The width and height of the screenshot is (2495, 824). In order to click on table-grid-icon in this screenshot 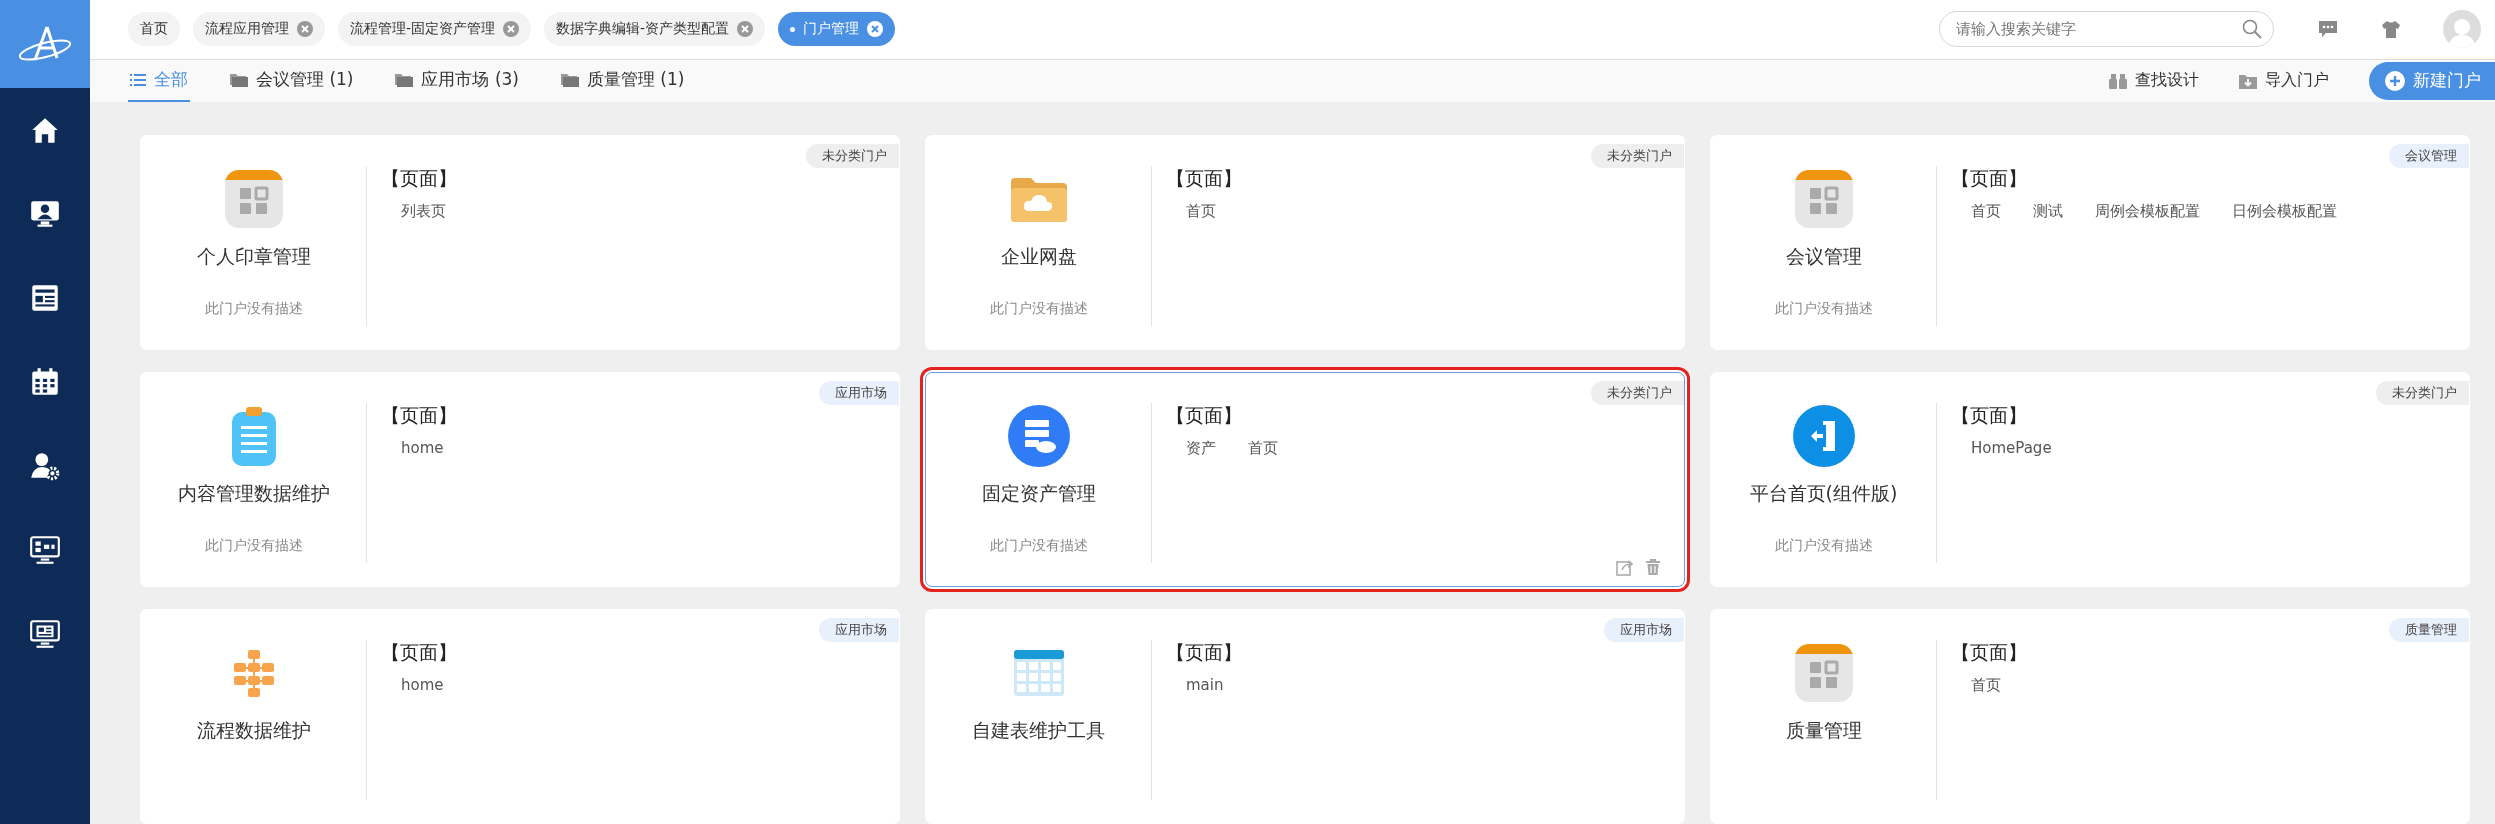, I will do `click(1038, 673)`.